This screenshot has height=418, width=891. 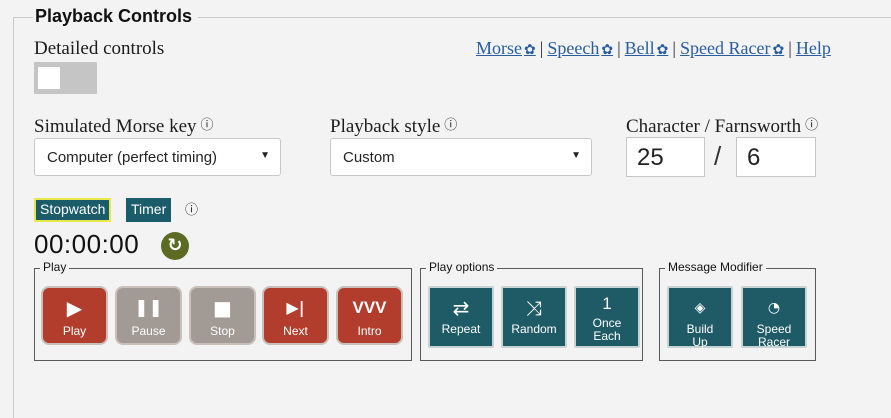 I want to click on once-each-button-label: Once Each, so click(x=607, y=329).